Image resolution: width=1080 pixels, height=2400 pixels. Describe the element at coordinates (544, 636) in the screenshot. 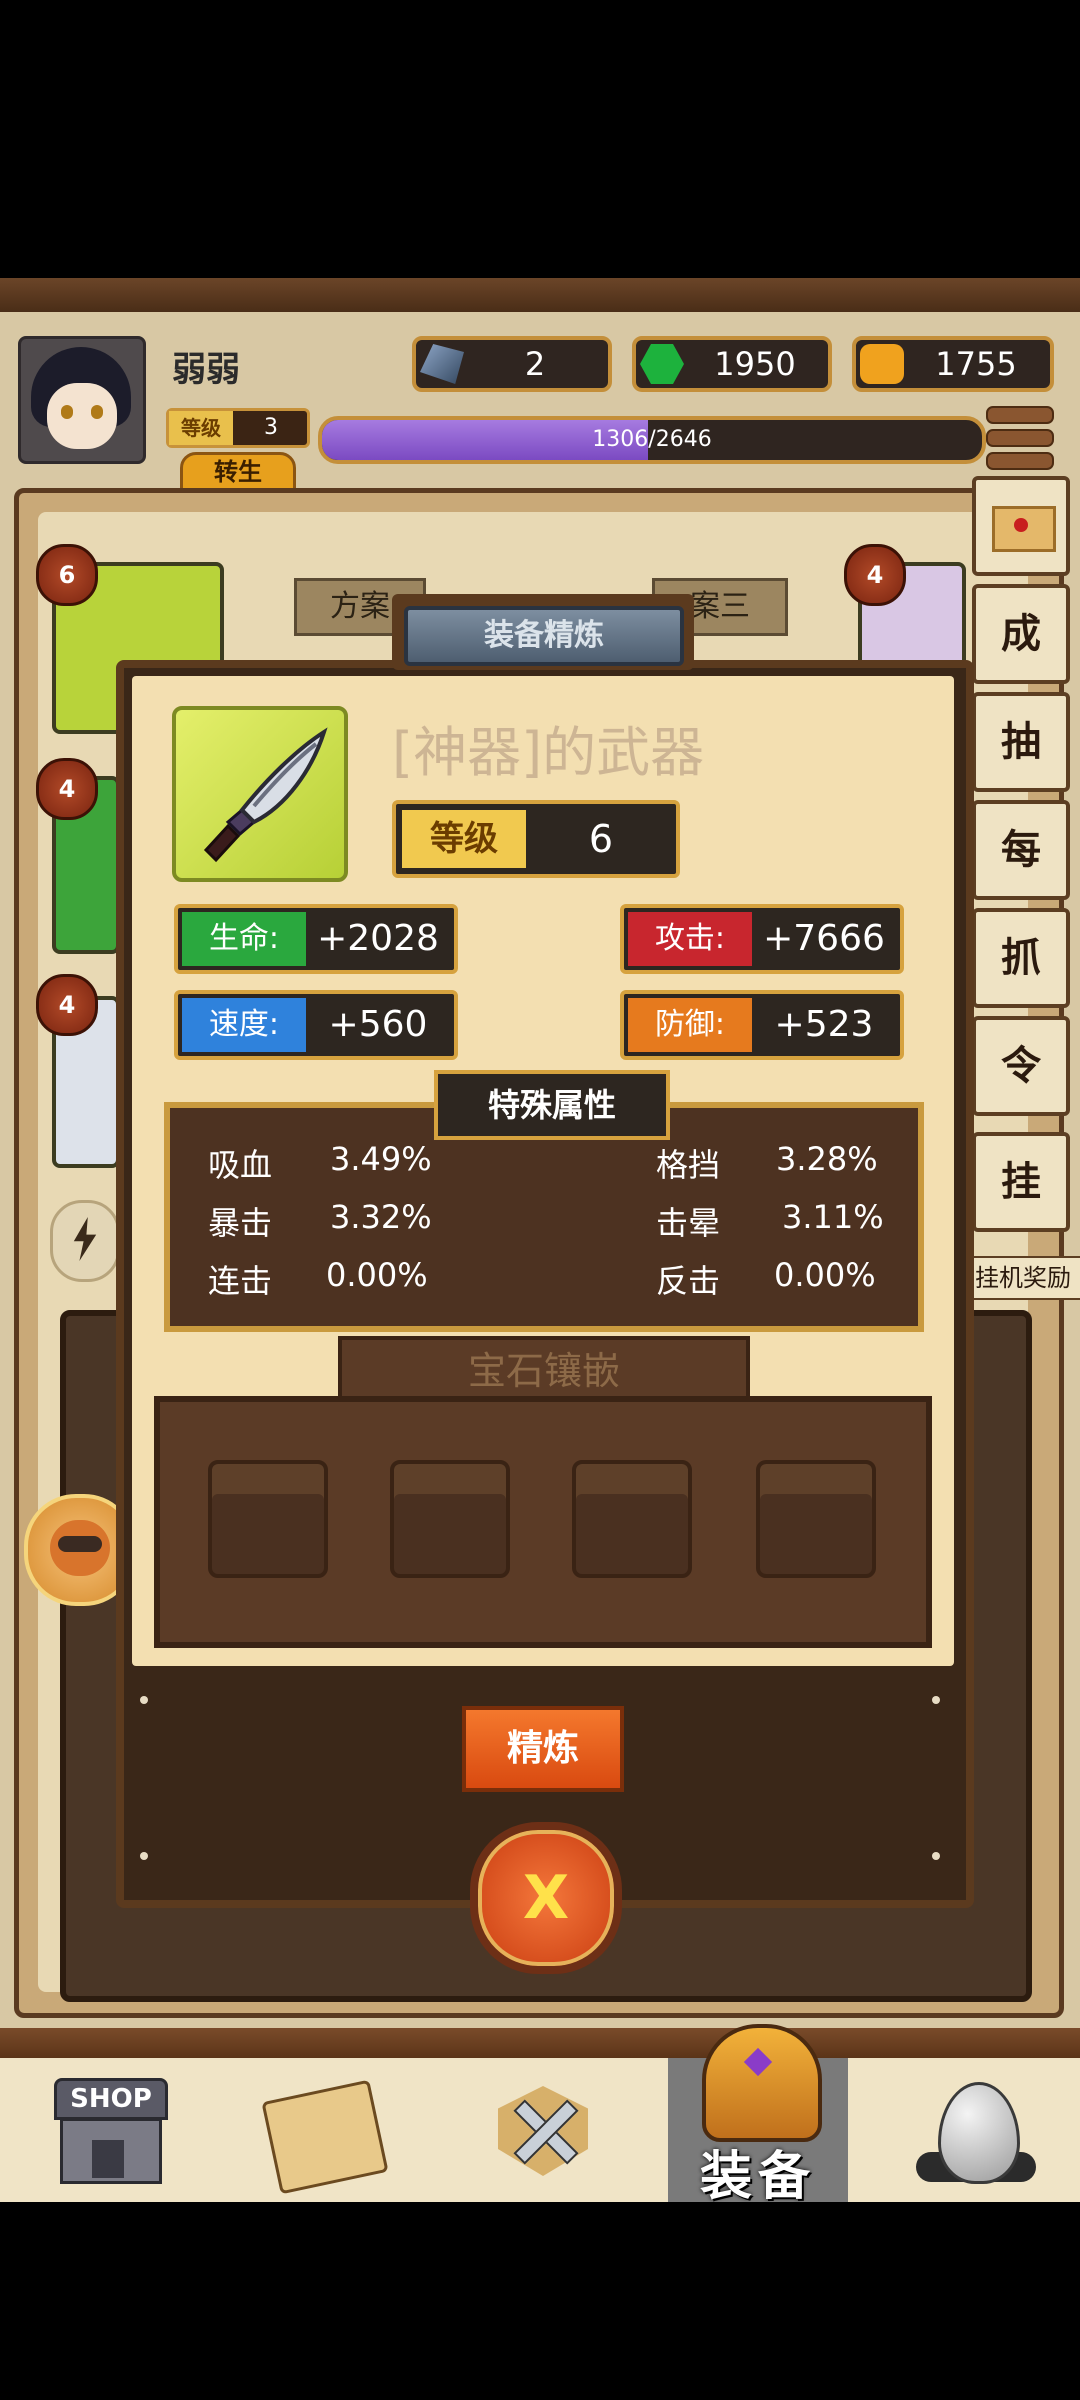

I see `popup-title: 装备精炼` at that location.